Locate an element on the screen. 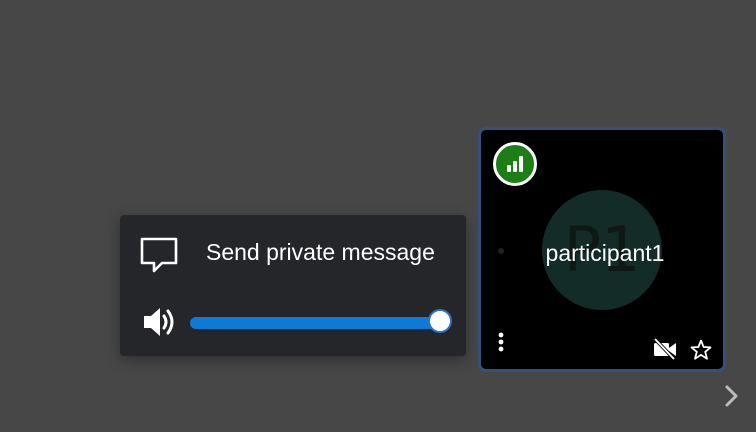 The height and width of the screenshot is (432, 756). send-private-message-item: Send private message is located at coordinates (293, 257).